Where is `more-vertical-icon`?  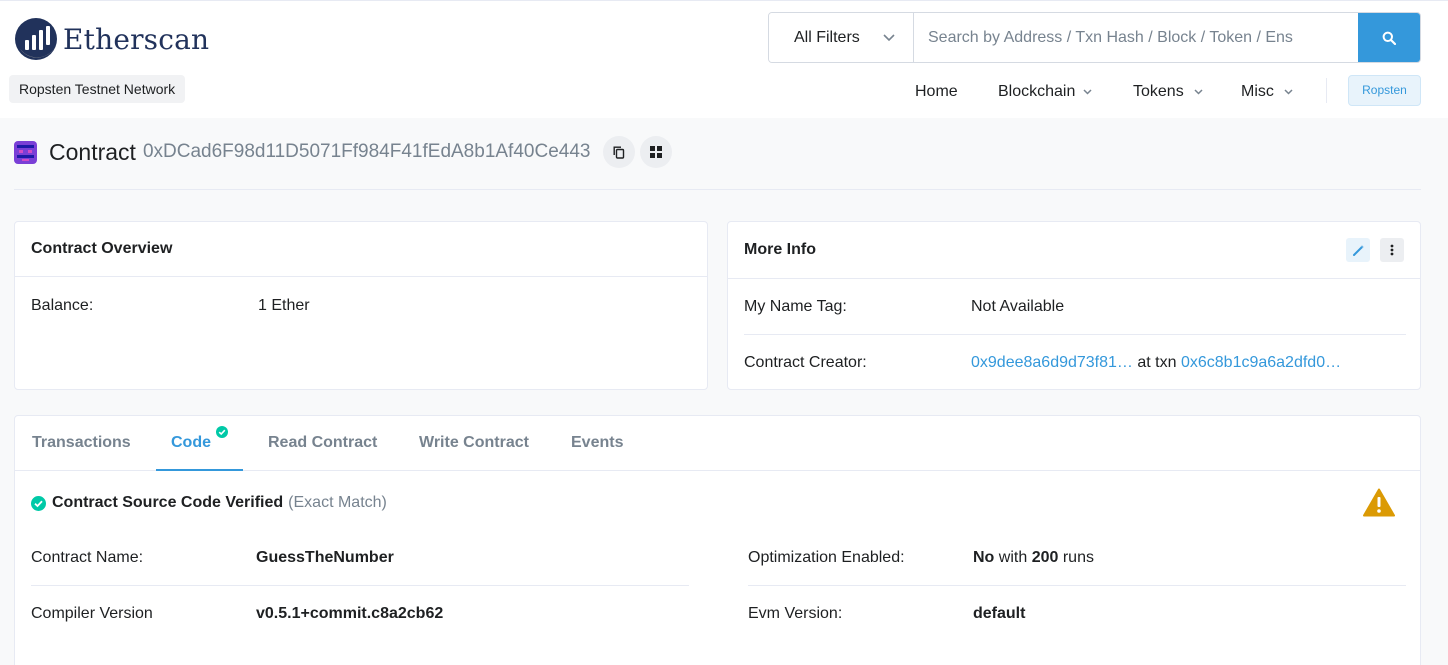 more-vertical-icon is located at coordinates (1392, 250).